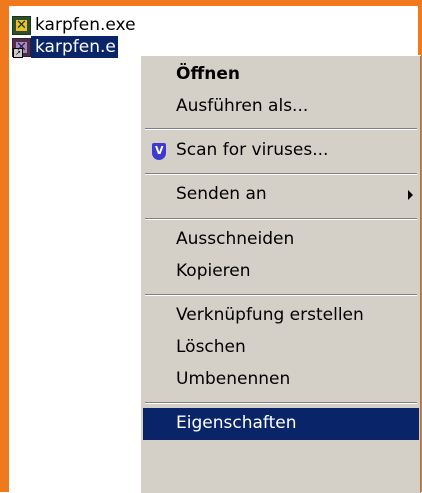  Describe the element at coordinates (18, 52) in the screenshot. I see `shortcut-arrow-icon: ↗` at that location.